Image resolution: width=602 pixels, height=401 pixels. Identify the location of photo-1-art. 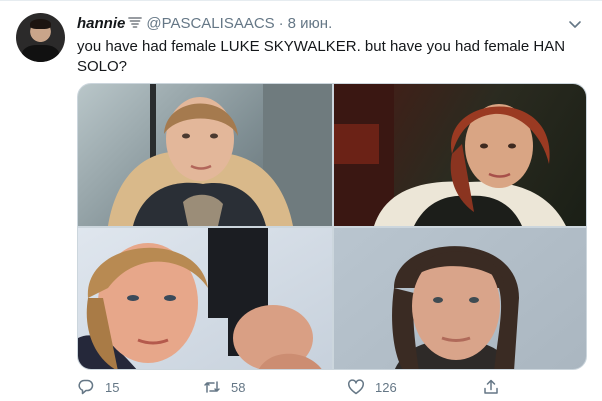
(220, 155).